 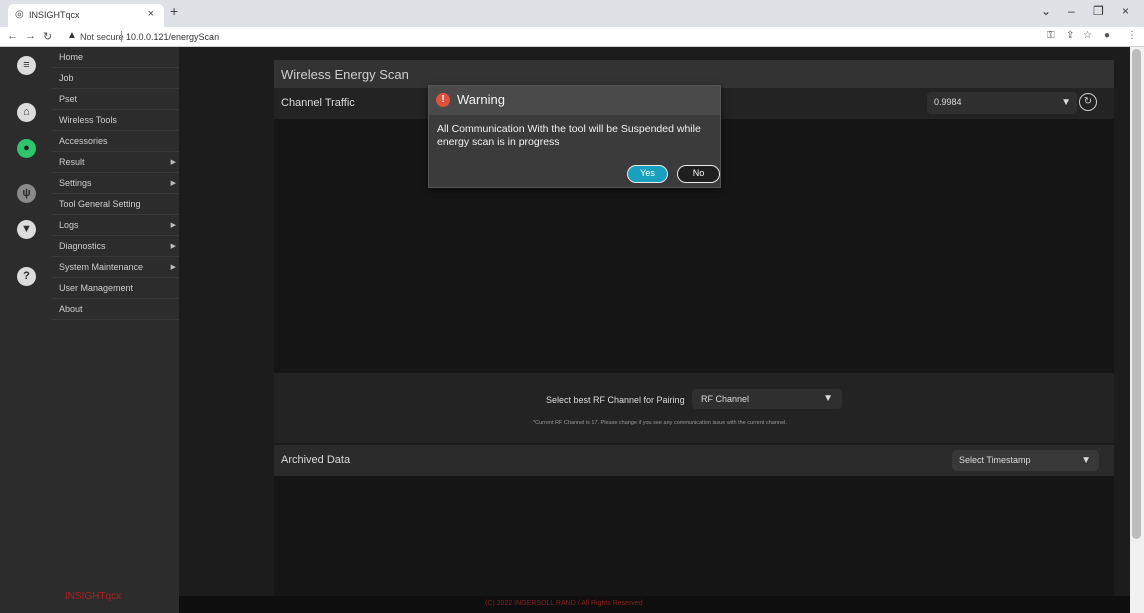 I want to click on timestamp-select-text: Select Timestamp, so click(x=995, y=460).